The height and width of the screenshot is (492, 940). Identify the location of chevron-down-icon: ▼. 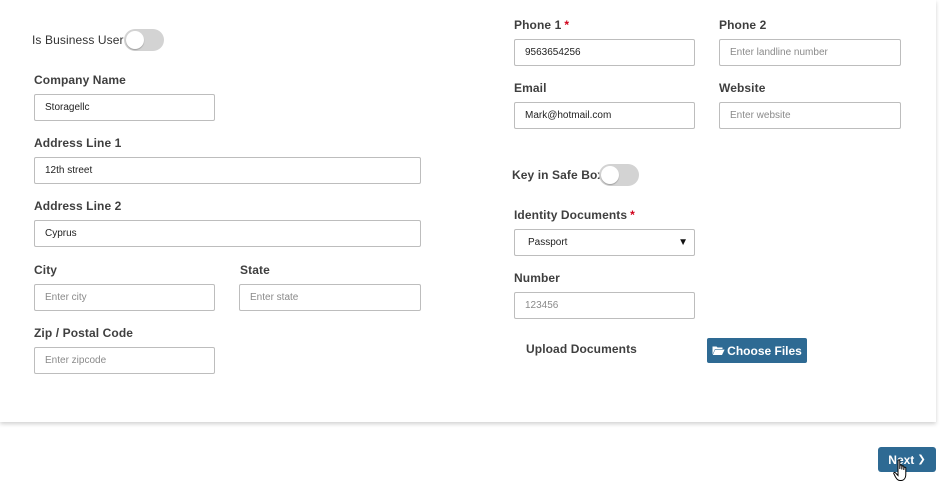
(683, 242).